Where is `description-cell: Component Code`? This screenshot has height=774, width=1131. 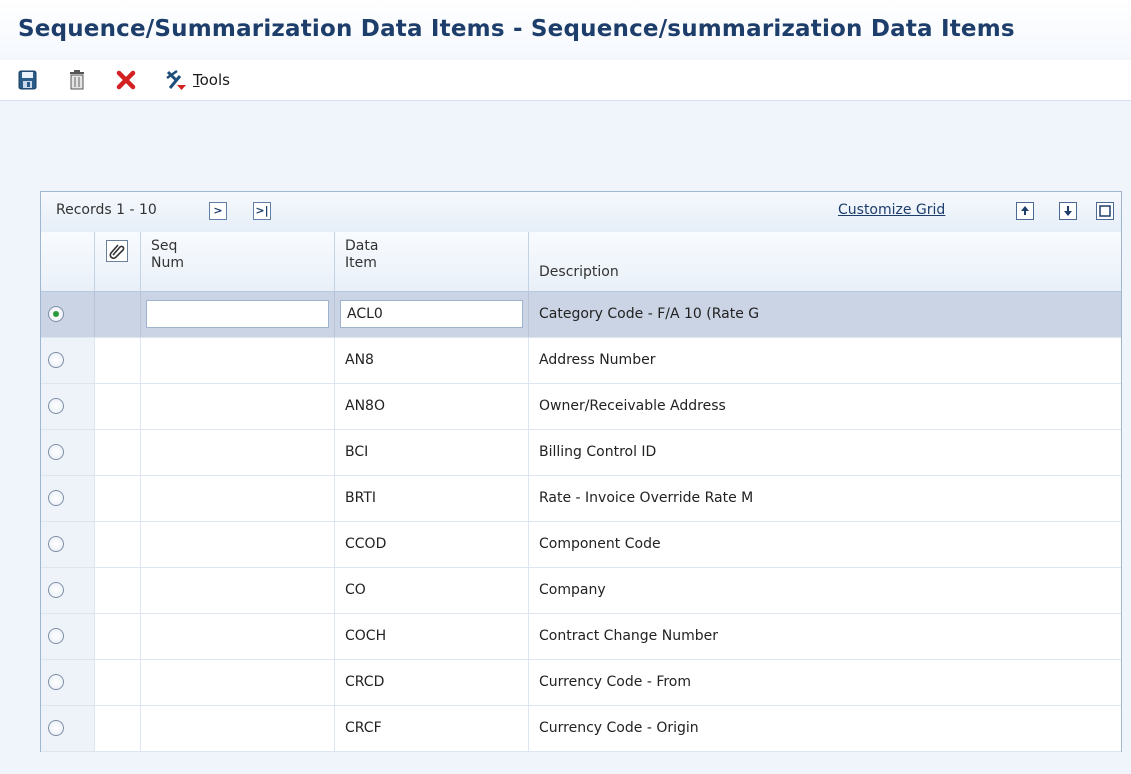 description-cell: Component Code is located at coordinates (600, 544).